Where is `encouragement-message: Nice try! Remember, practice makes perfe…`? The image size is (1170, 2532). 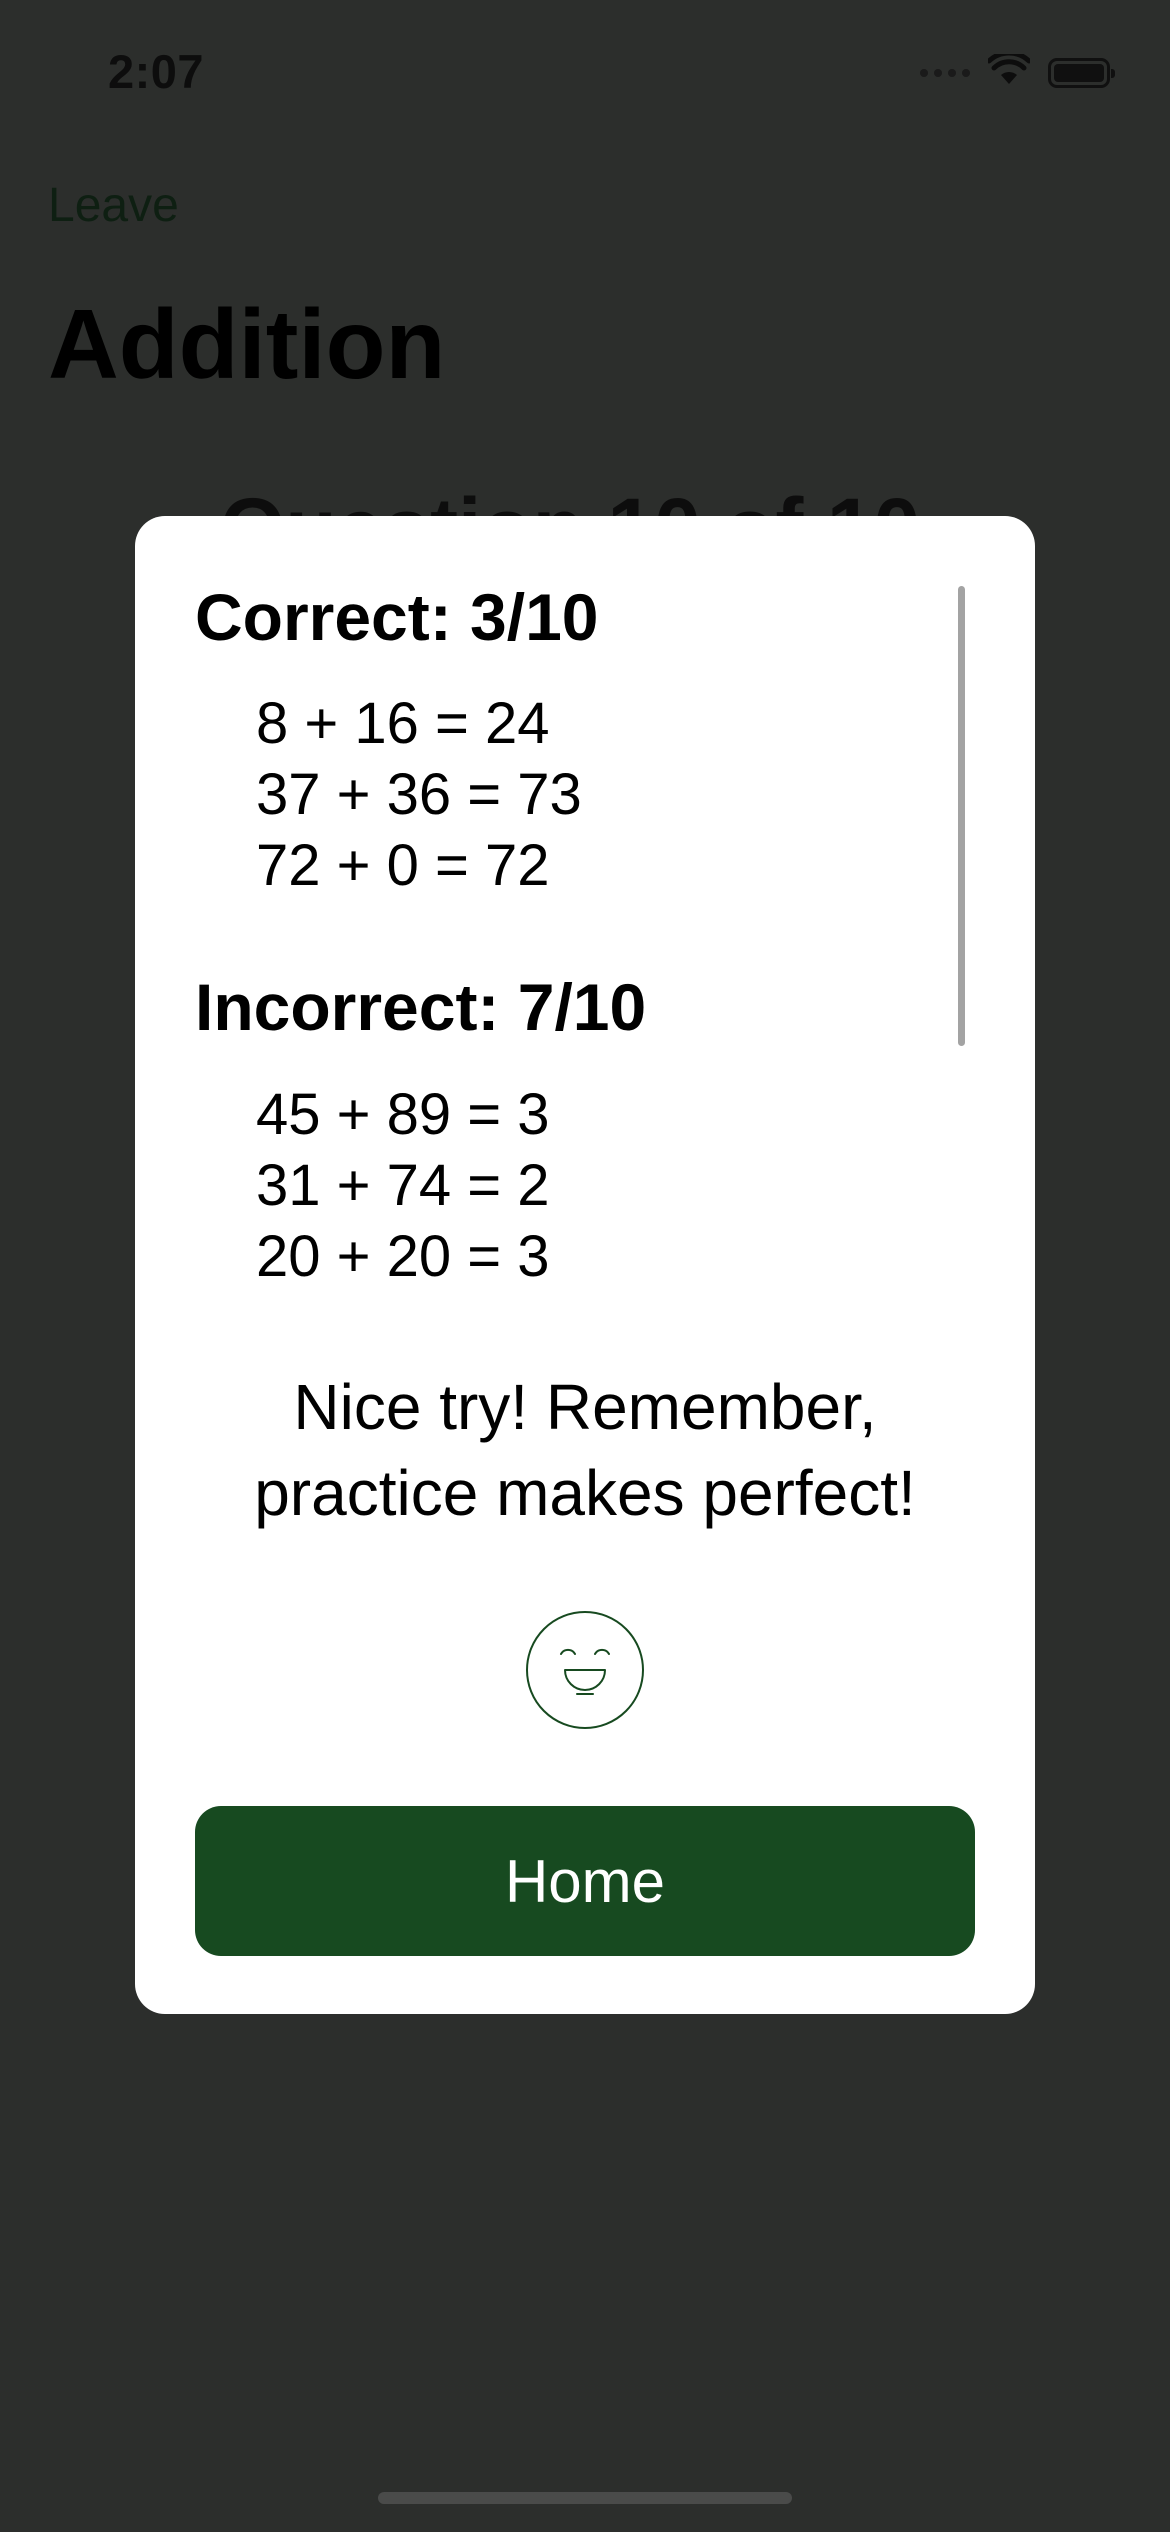
encouragement-message: Nice try! Remember, practice makes perfe… is located at coordinates (585, 1450).